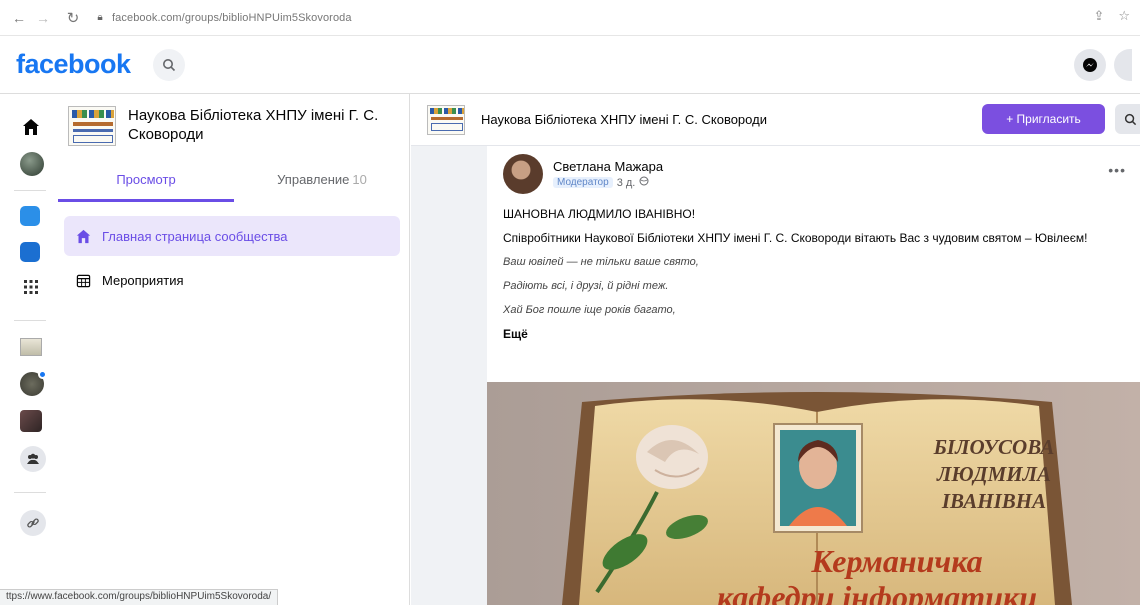 This screenshot has height=605, width=1140. I want to click on share-icon: ⇪, so click(1098, 16).